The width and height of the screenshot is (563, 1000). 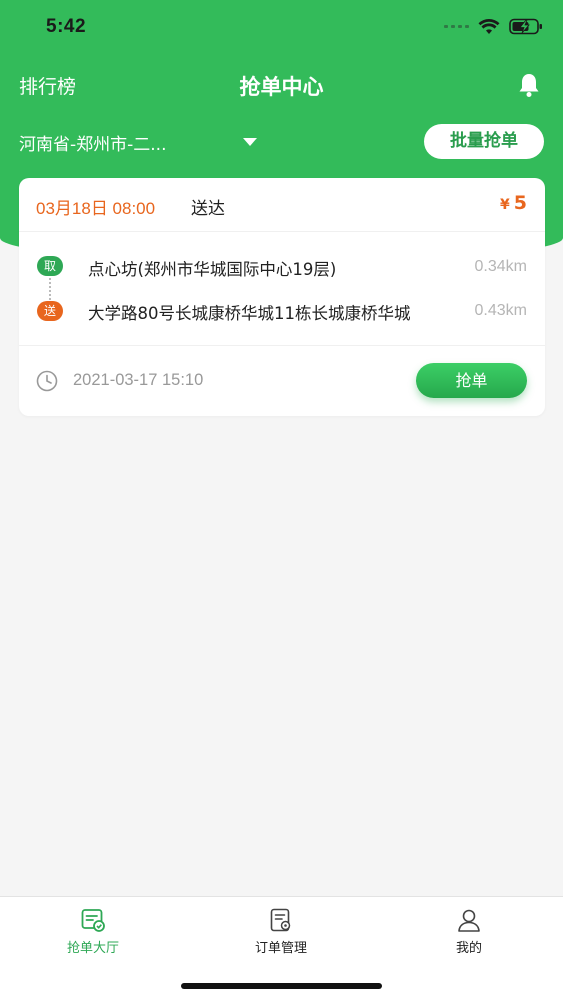 I want to click on tab-label: 我的, so click(x=468, y=948).